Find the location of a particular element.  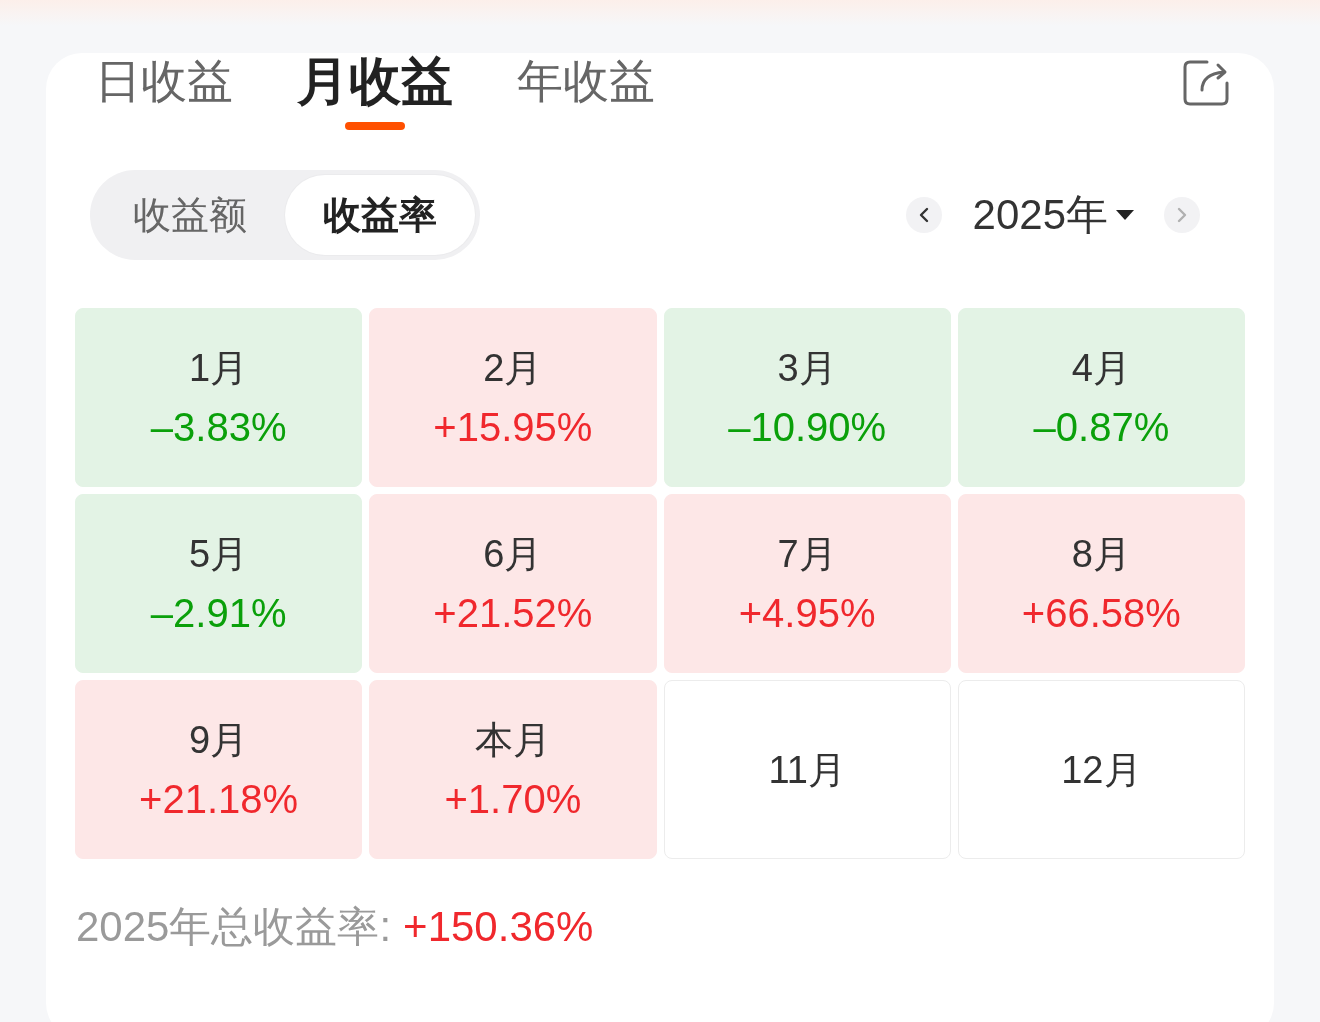

chevron-right-icon is located at coordinates (1182, 215).